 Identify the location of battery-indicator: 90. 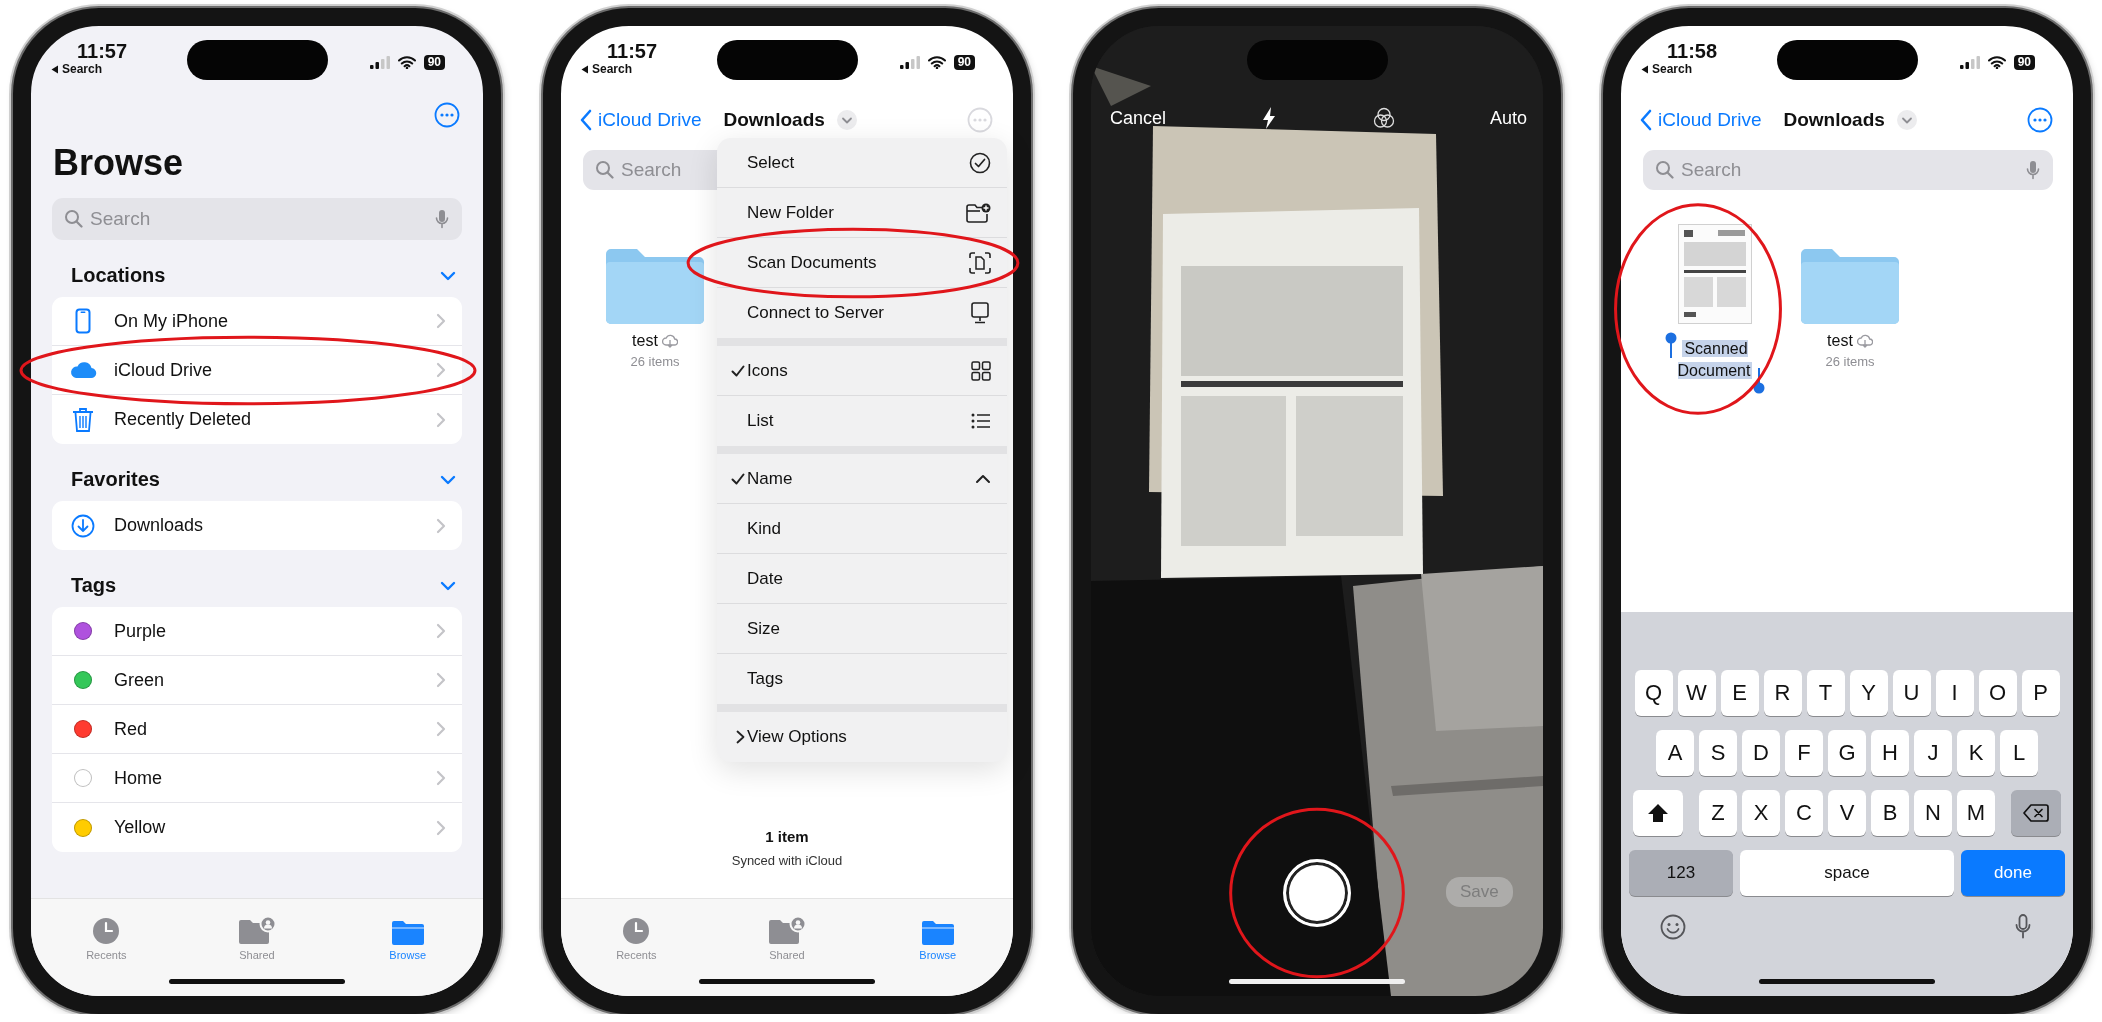
(964, 62).